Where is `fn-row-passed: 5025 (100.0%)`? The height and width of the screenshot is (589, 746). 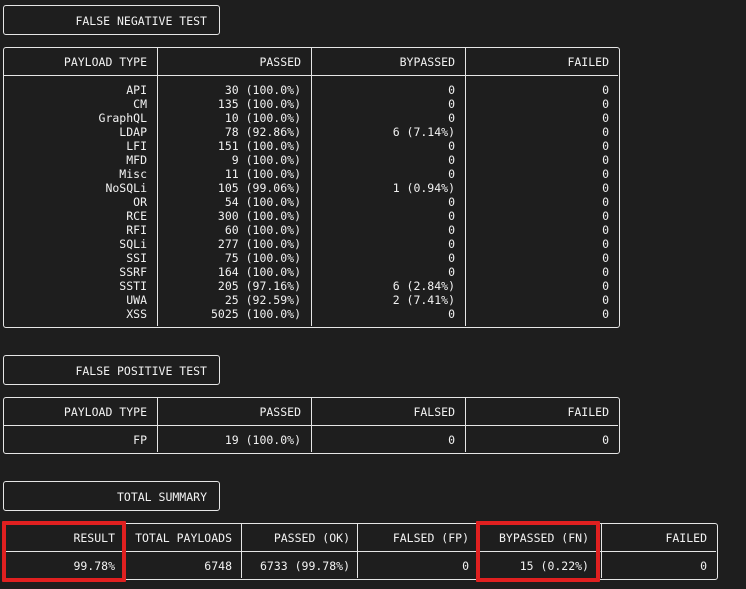 fn-row-passed: 5025 (100.0%) is located at coordinates (255, 314).